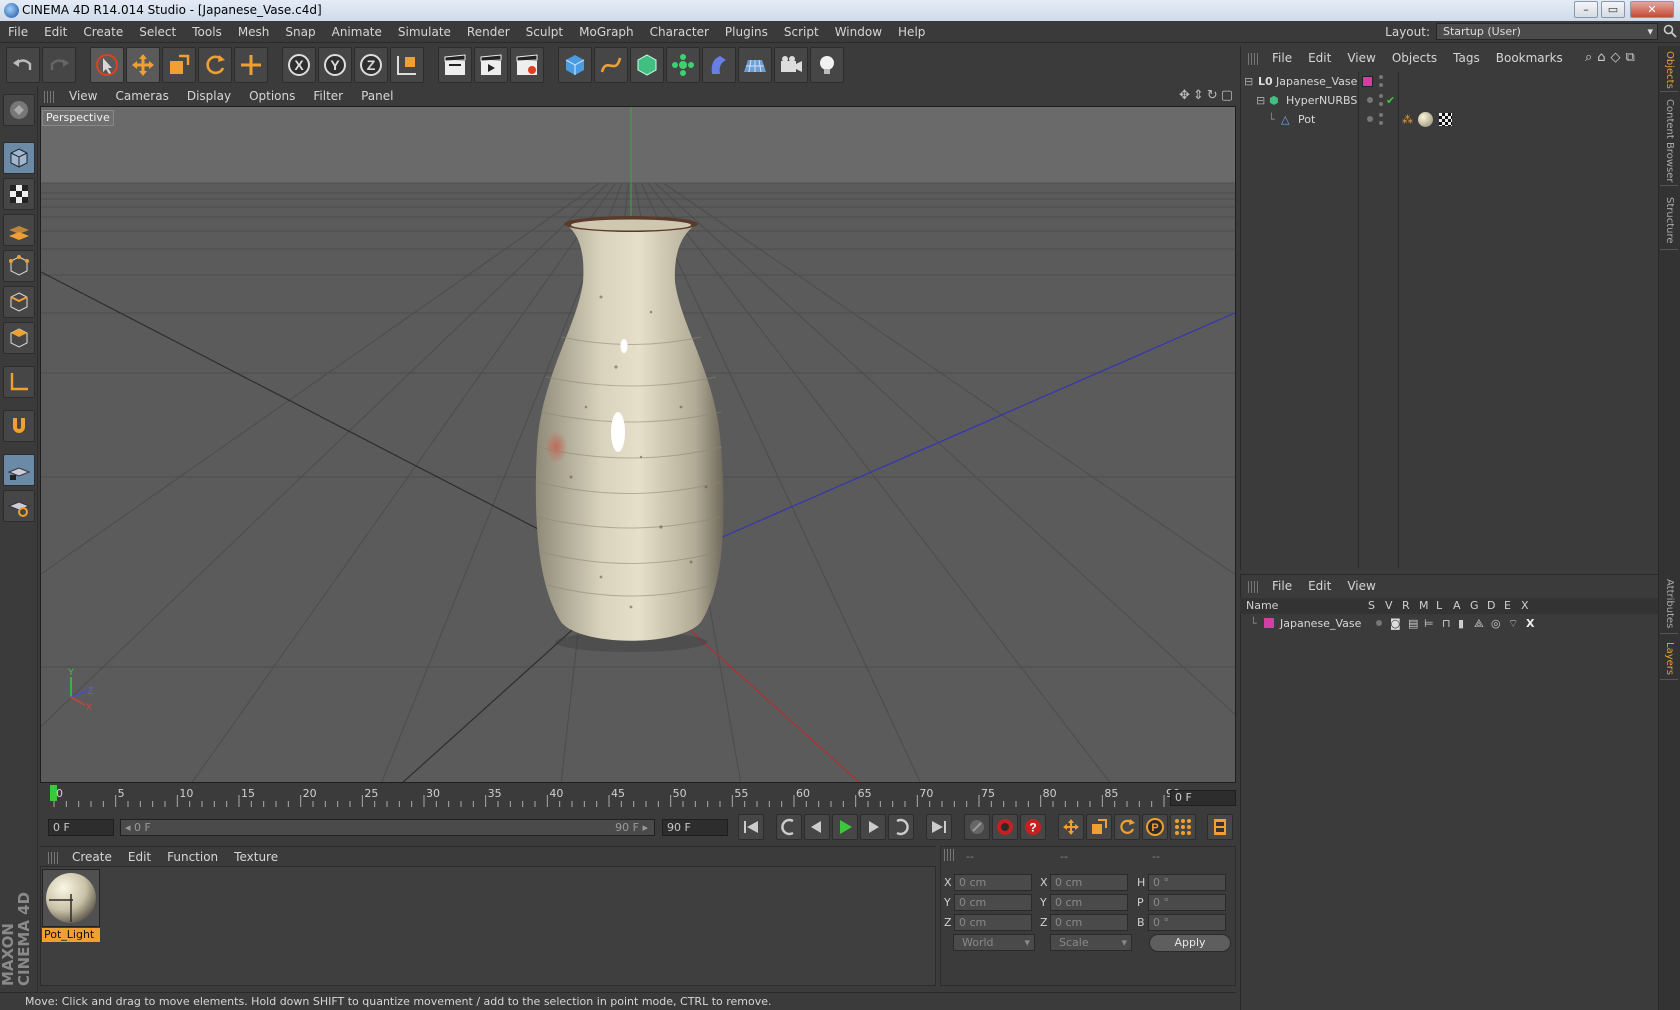  I want to click on coordinate-mode-dropdown: World, so click(994, 942).